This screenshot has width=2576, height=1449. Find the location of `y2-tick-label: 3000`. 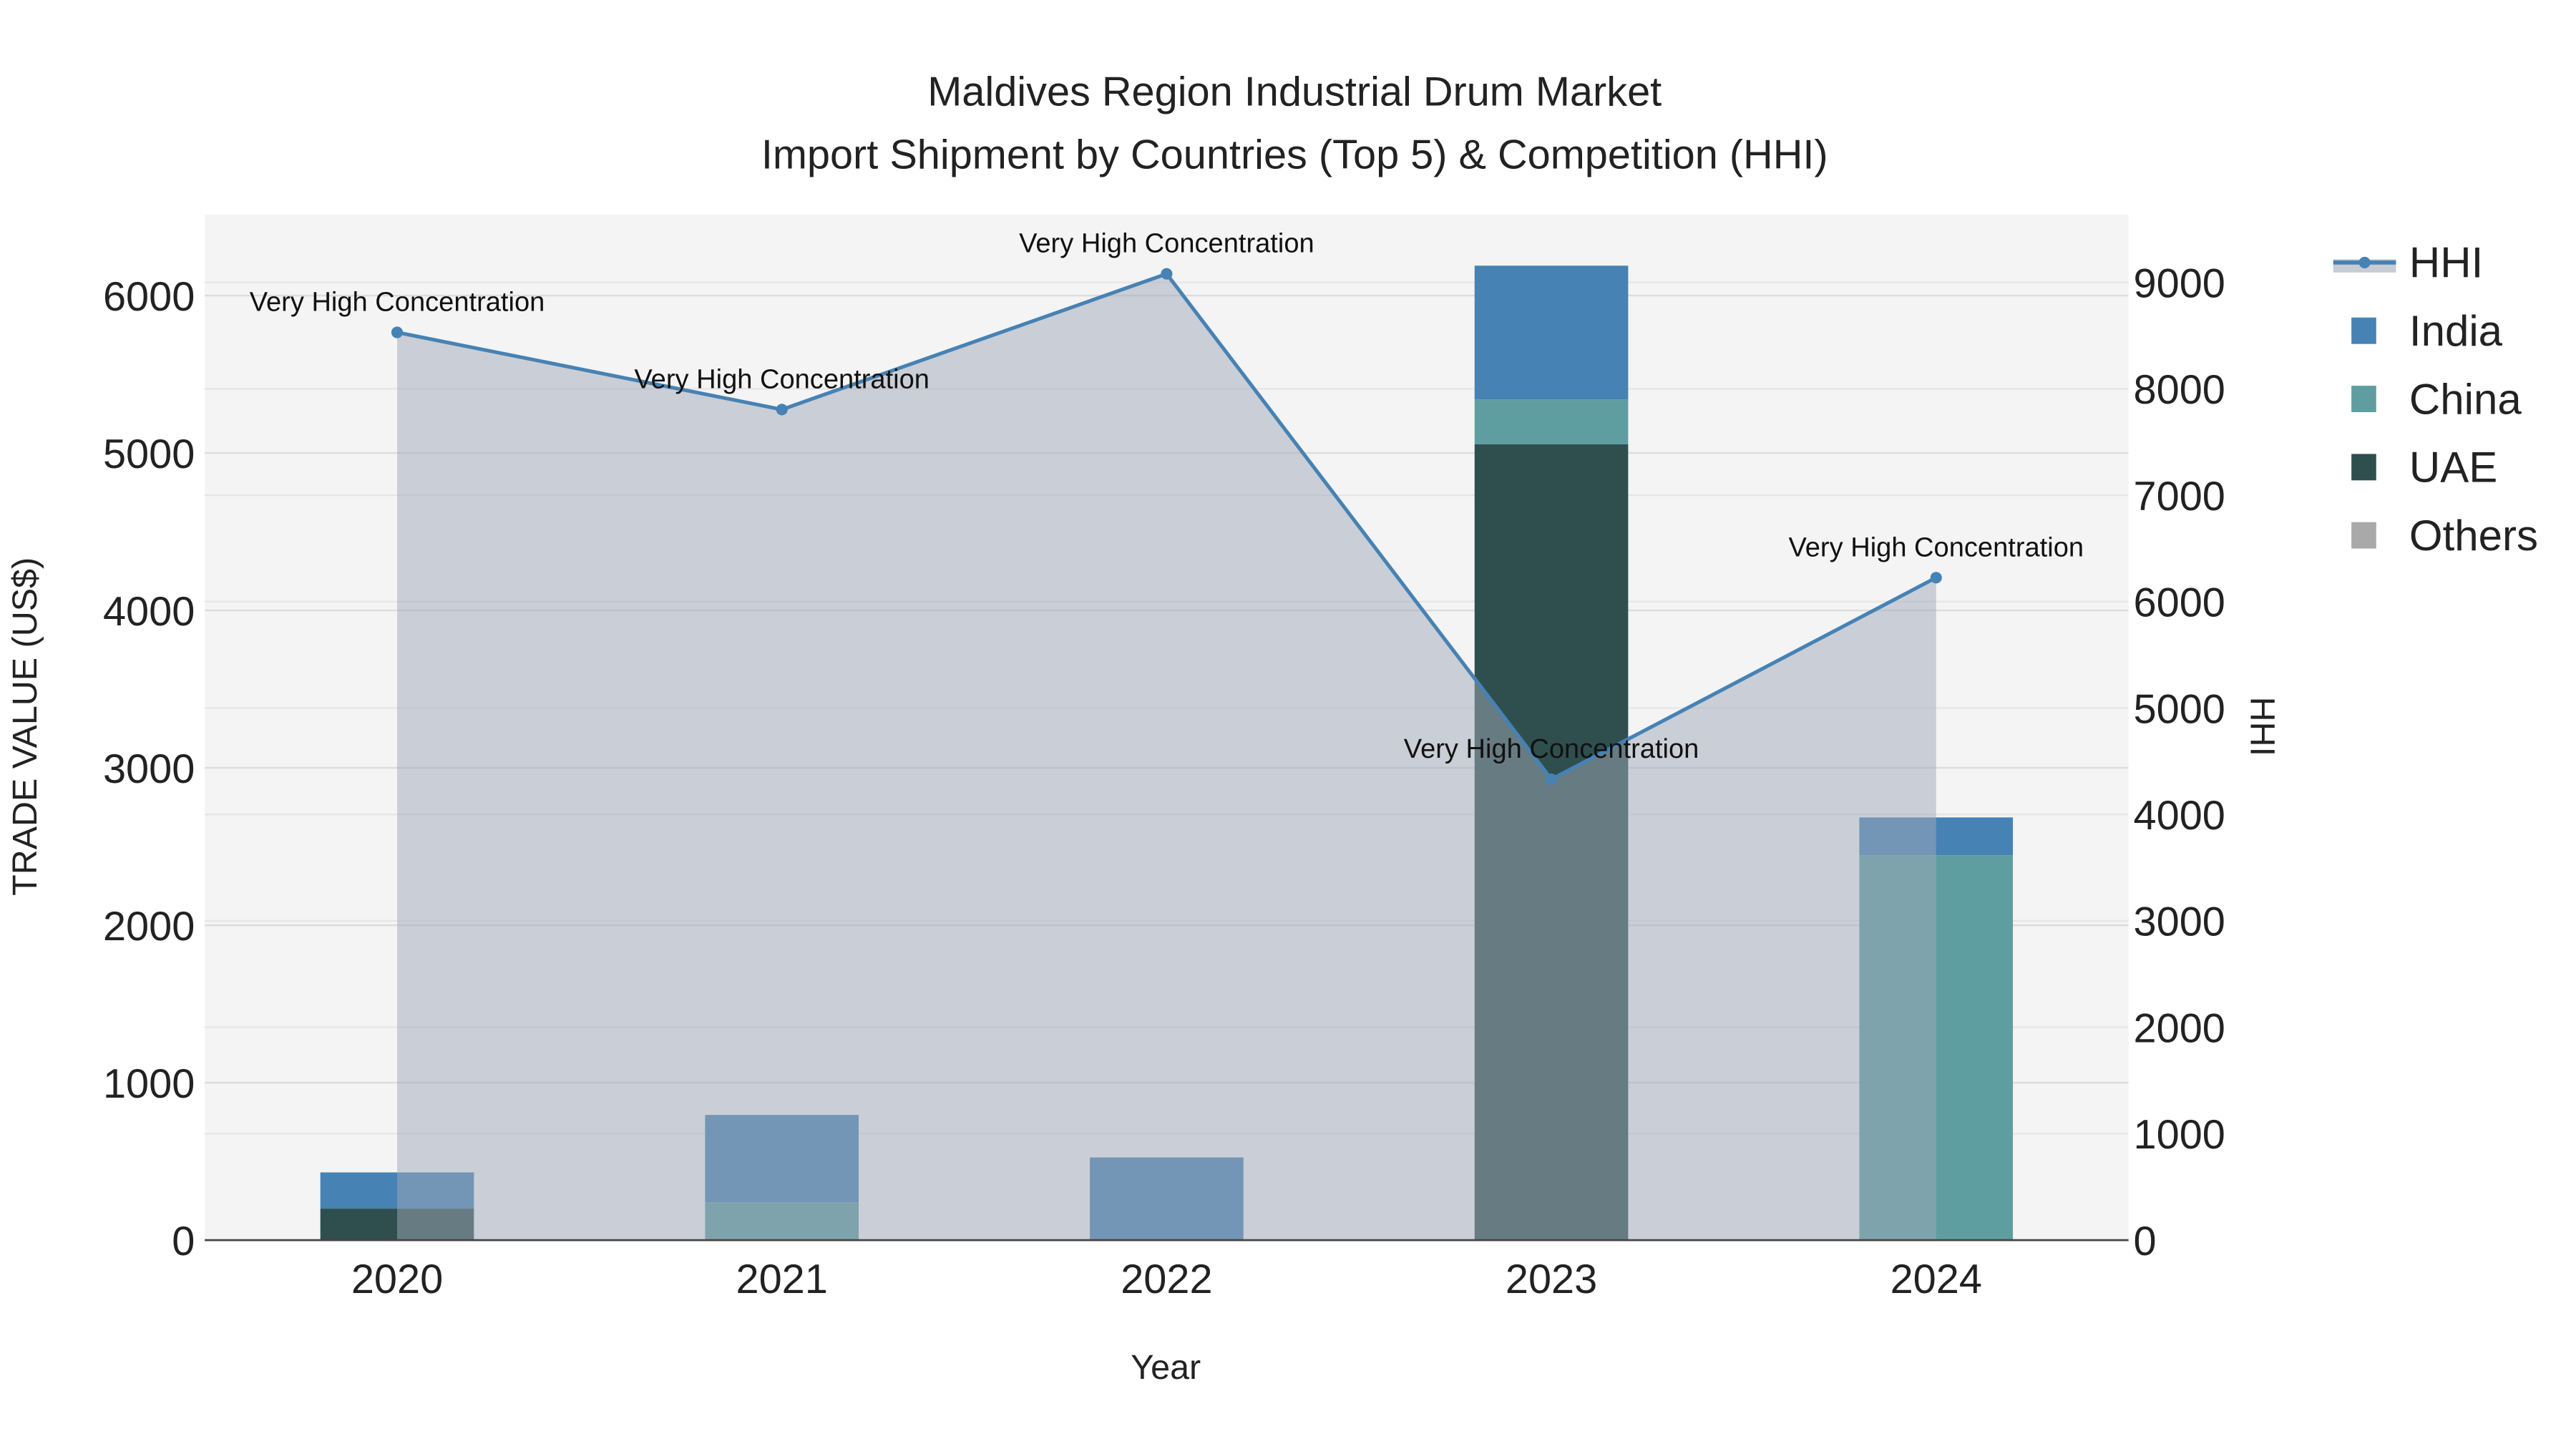

y2-tick-label: 3000 is located at coordinates (2179, 922).